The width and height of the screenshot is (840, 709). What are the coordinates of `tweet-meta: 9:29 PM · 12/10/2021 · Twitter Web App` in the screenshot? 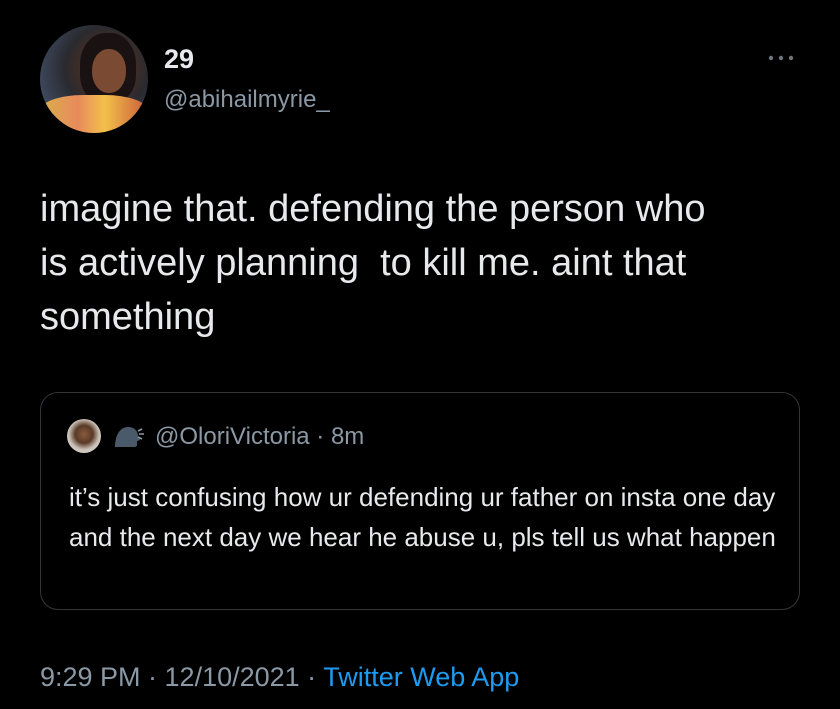 It's located at (279, 677).